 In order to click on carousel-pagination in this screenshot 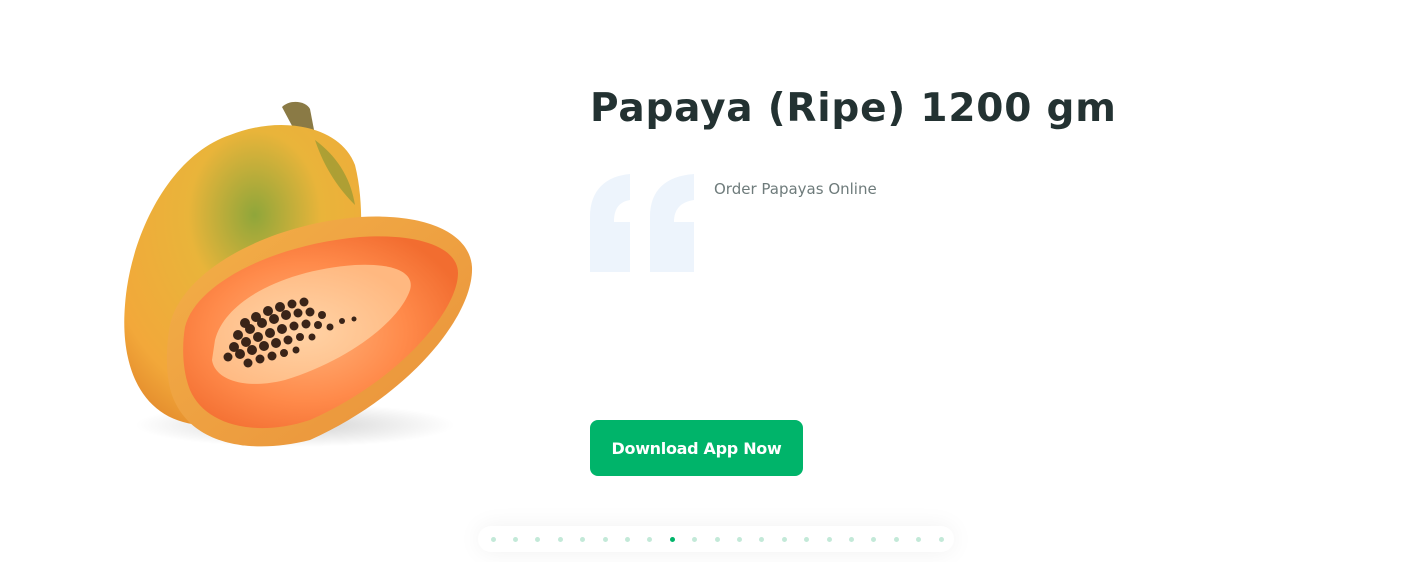, I will do `click(716, 539)`.